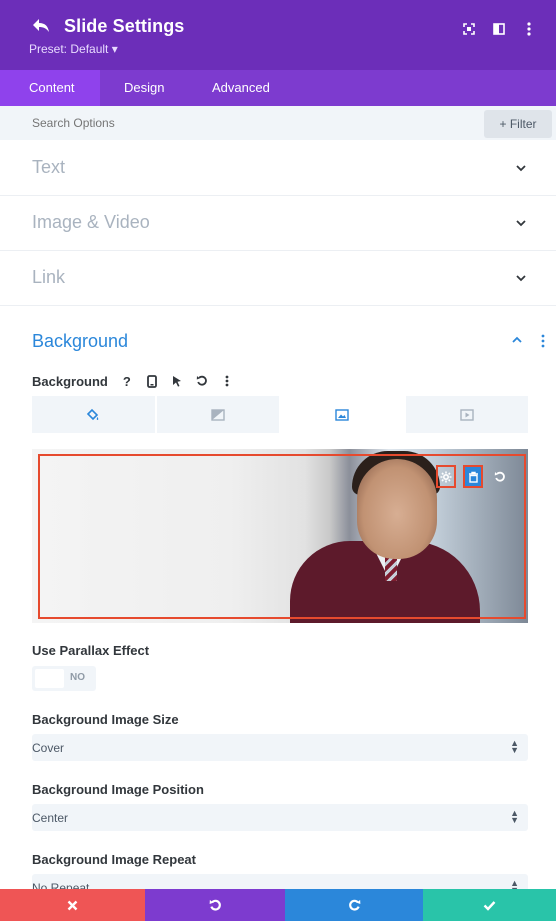  I want to click on phone-icon, so click(152, 381).